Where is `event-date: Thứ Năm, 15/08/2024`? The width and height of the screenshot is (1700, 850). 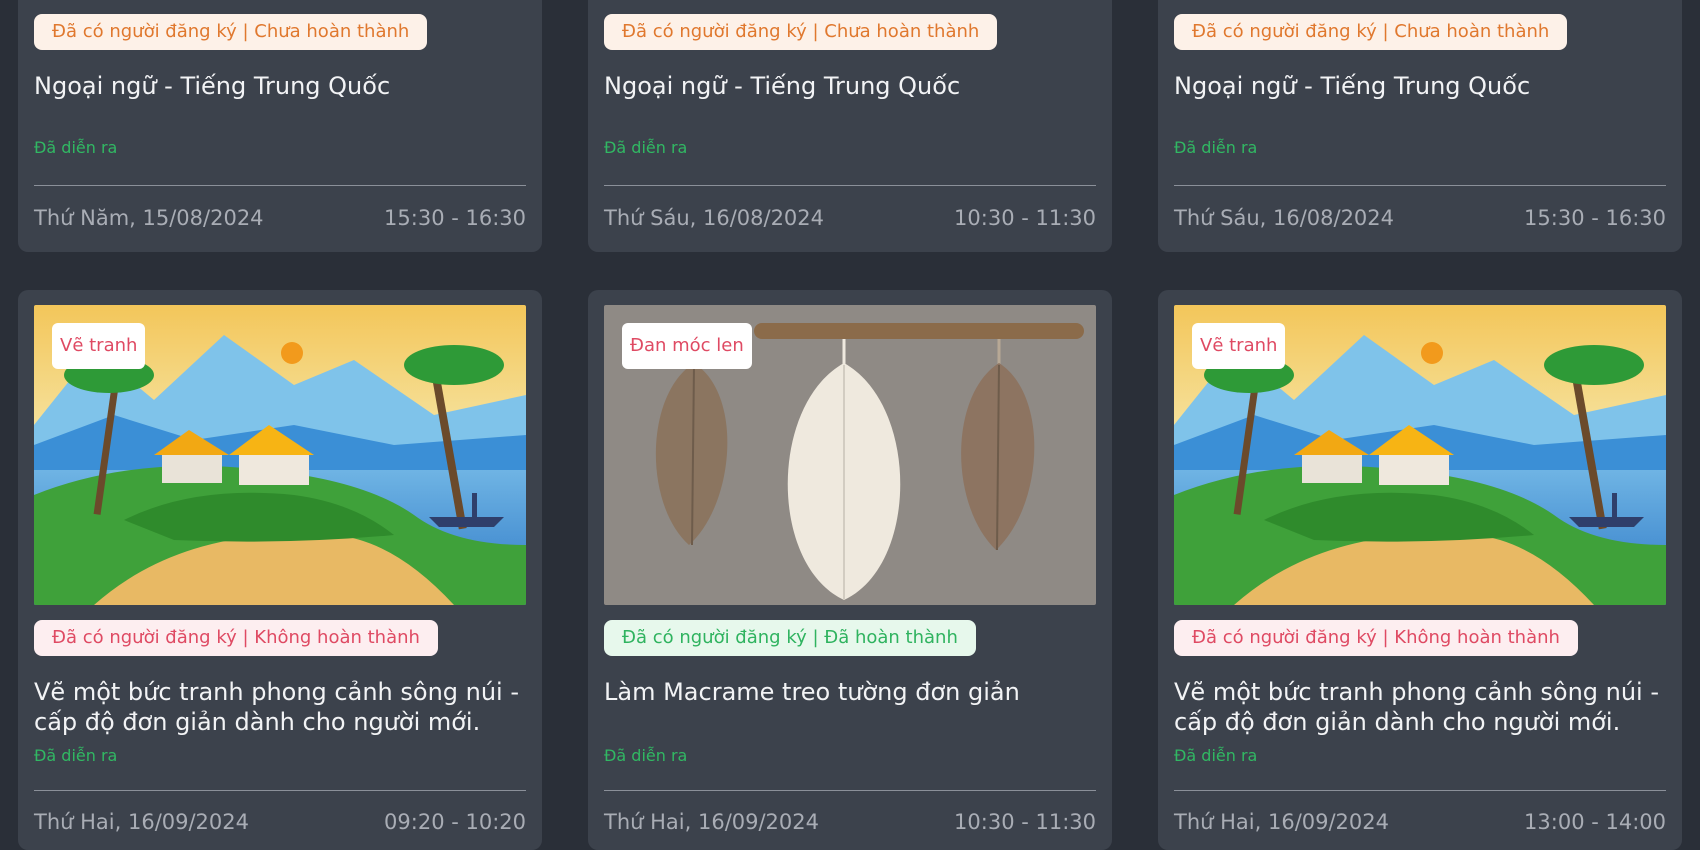
event-date: Thứ Năm, 15/08/2024 is located at coordinates (149, 218).